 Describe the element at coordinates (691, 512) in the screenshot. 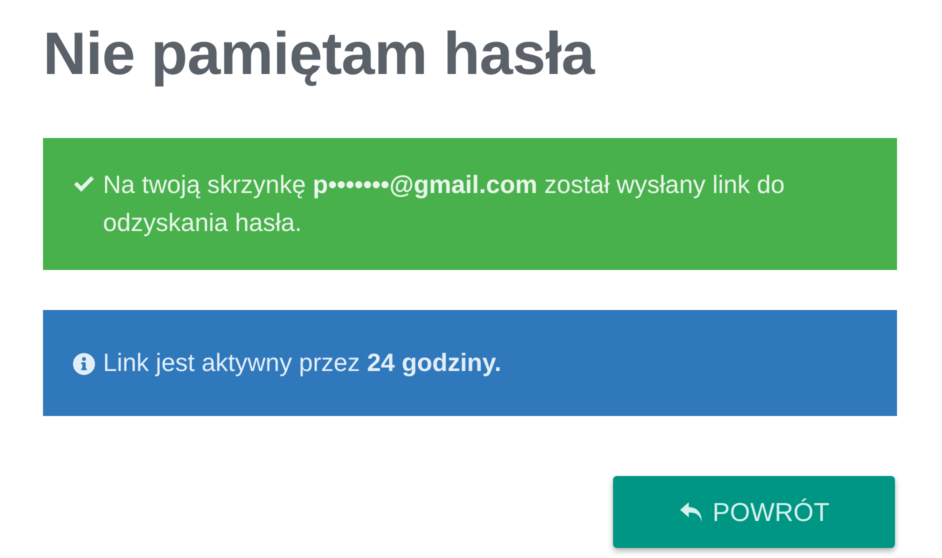

I see `reply-icon` at that location.